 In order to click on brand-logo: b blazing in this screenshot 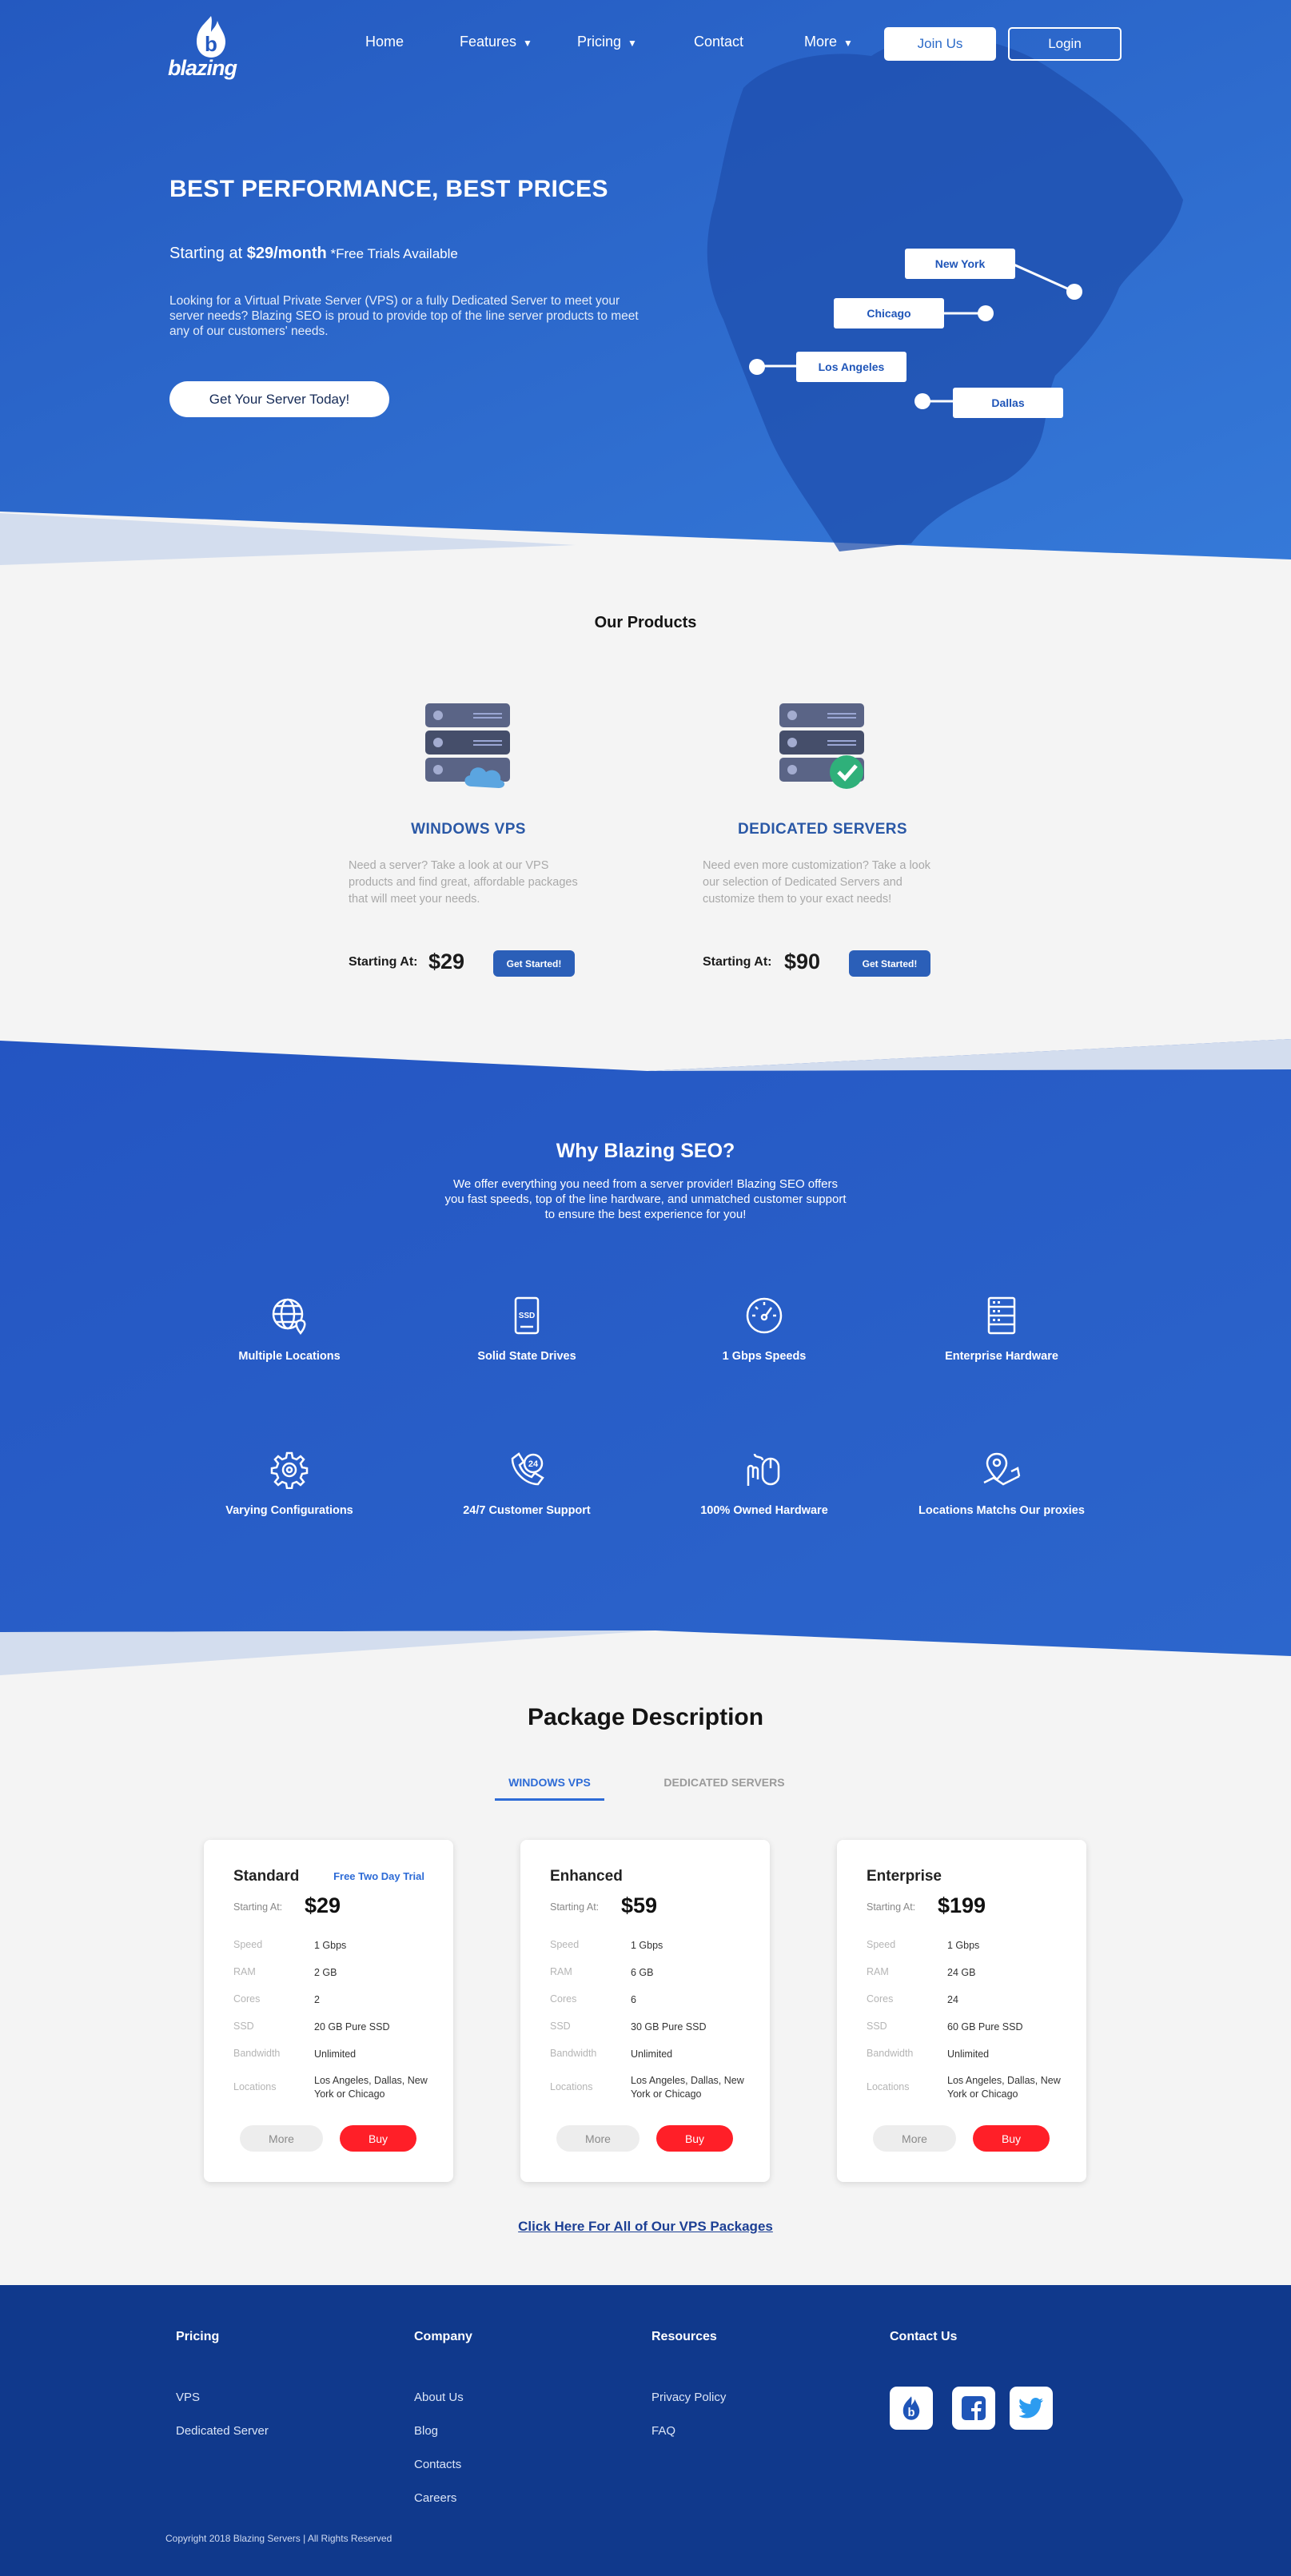, I will do `click(206, 47)`.